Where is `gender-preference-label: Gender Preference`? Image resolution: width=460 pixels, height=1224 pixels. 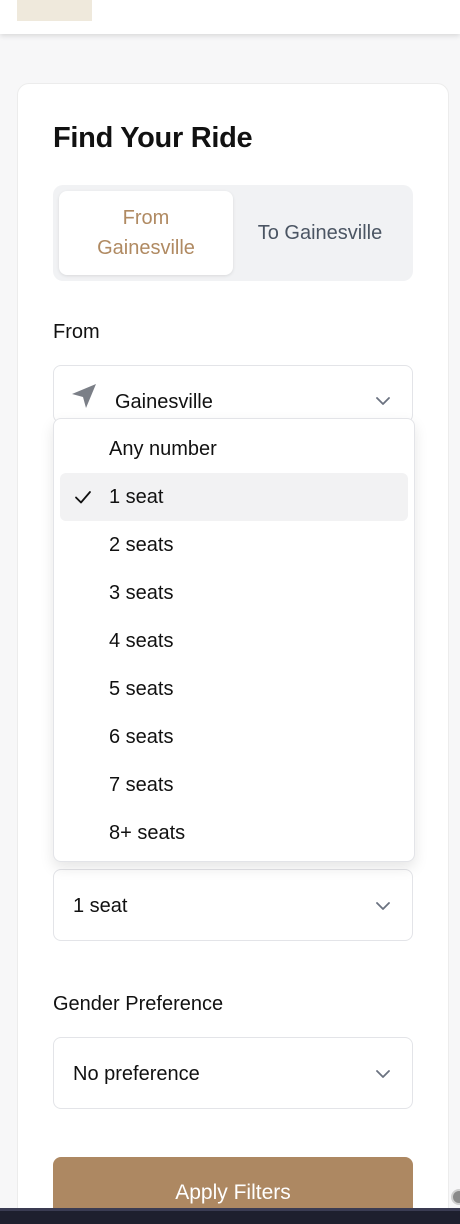 gender-preference-label: Gender Preference is located at coordinates (138, 1004).